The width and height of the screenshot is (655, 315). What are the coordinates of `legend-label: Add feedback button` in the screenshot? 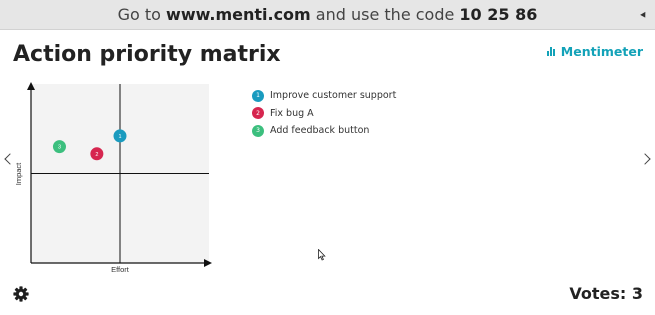 It's located at (320, 131).